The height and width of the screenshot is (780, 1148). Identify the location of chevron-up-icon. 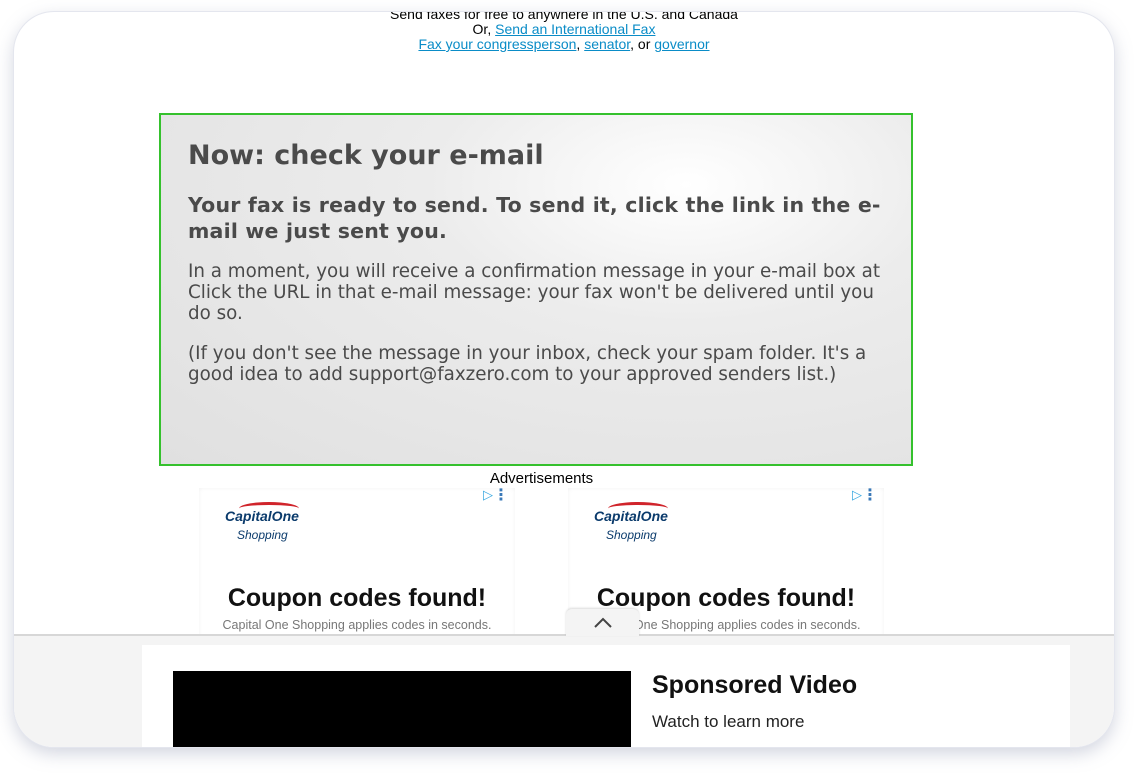
(602, 622).